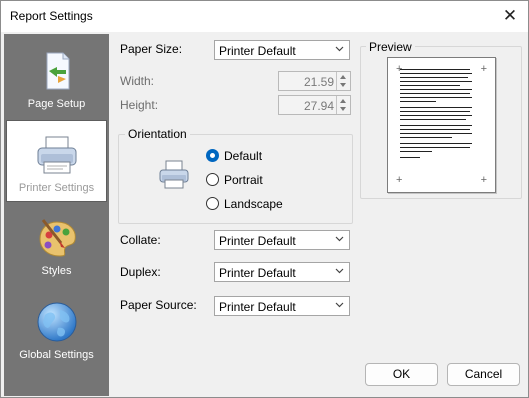 The width and height of the screenshot is (529, 398). Describe the element at coordinates (257, 51) in the screenshot. I see `paper-size-value: Printer Default` at that location.